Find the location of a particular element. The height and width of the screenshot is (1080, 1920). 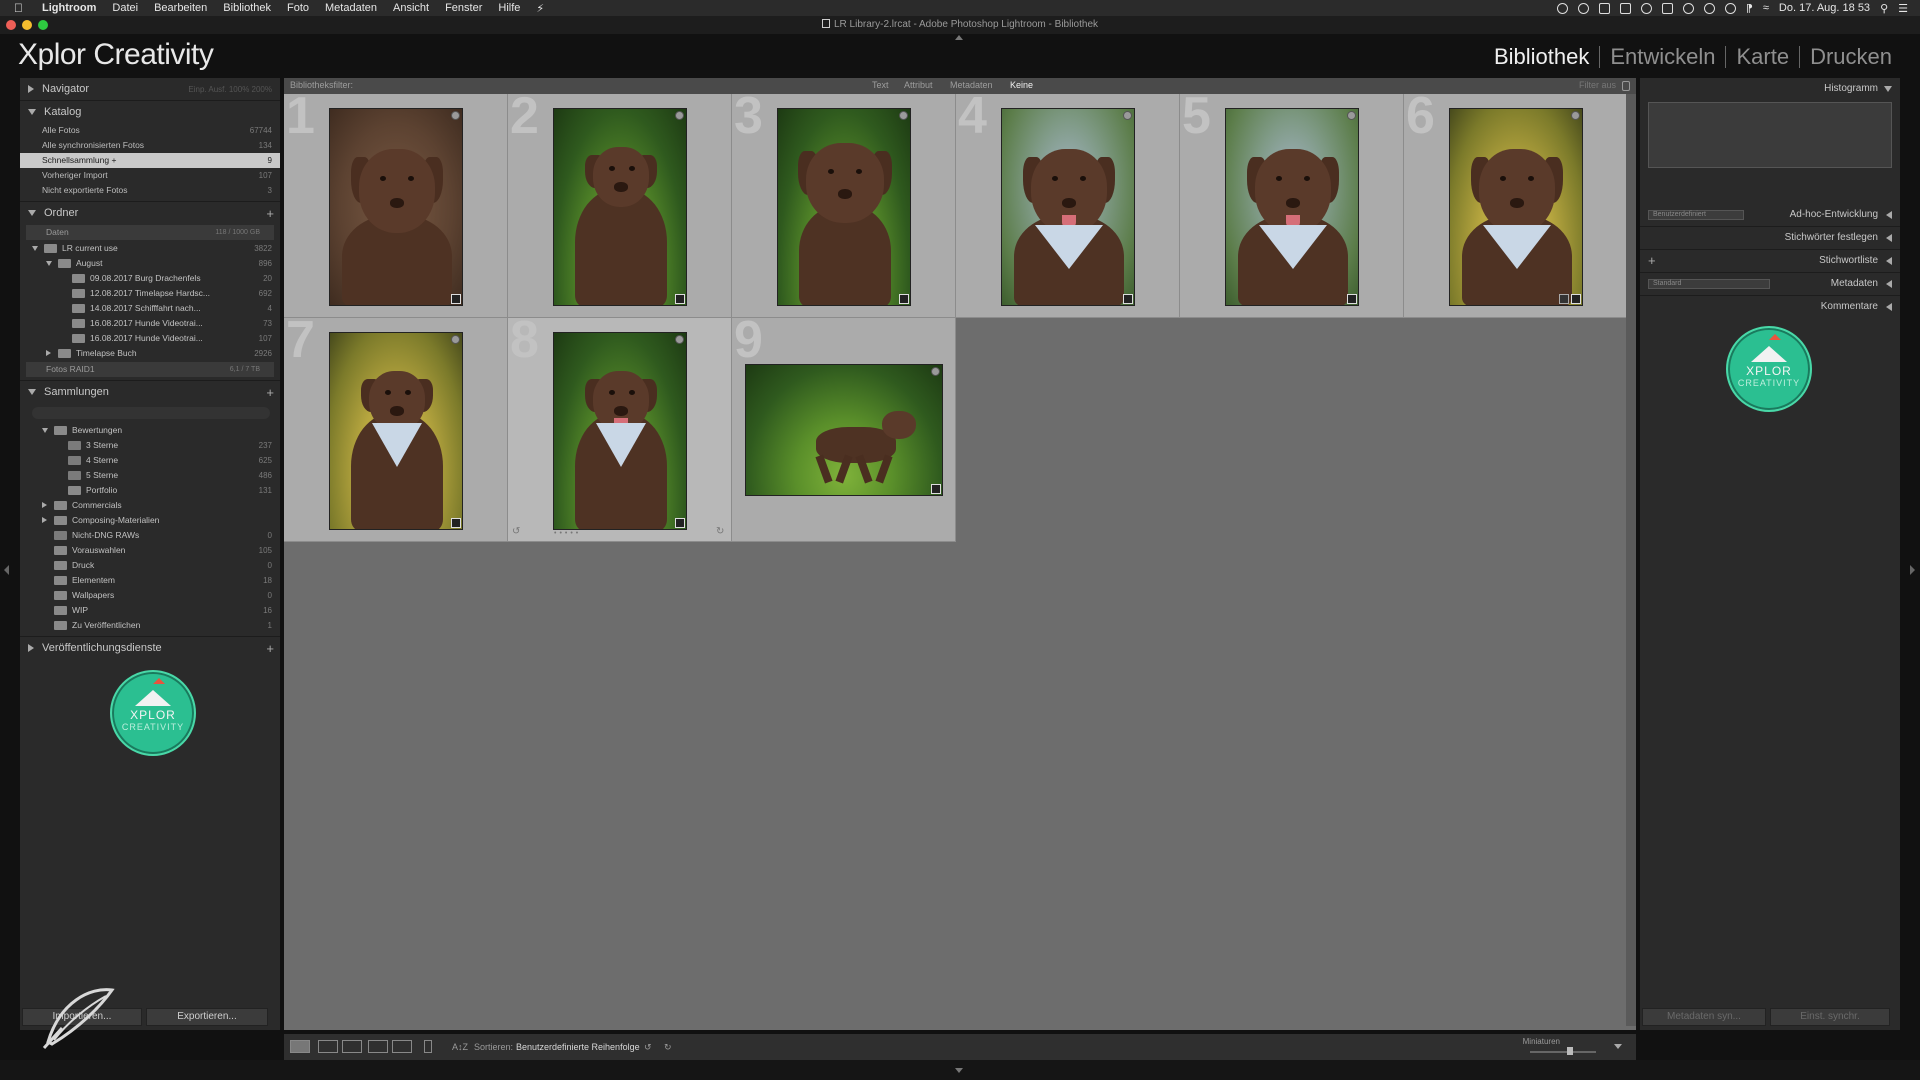

creative-cloud-icon is located at coordinates (1583, 8).